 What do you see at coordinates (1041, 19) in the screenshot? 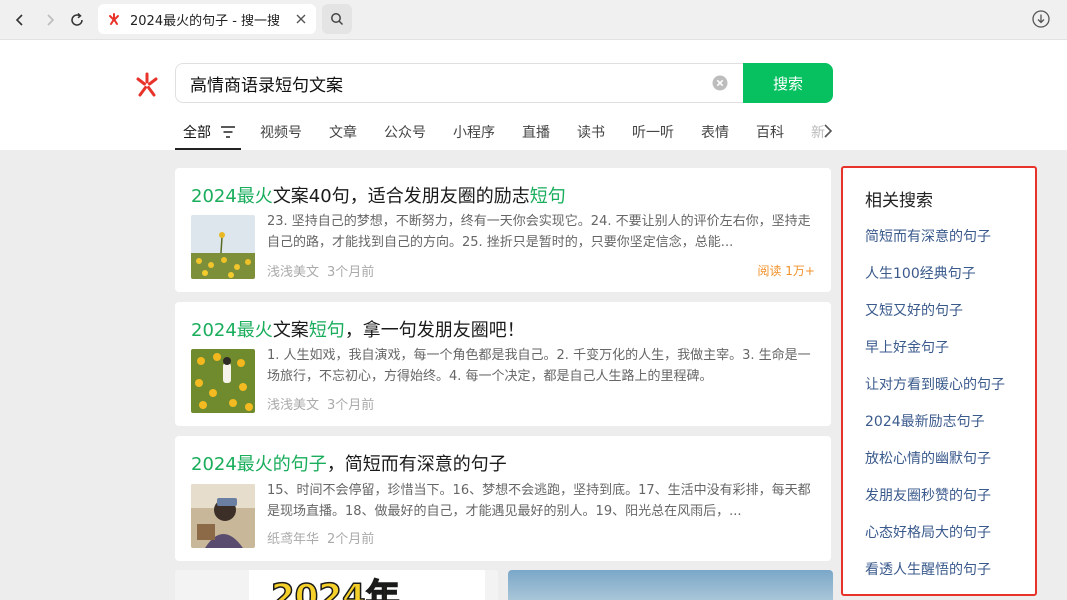
I see `download-icon` at bounding box center [1041, 19].